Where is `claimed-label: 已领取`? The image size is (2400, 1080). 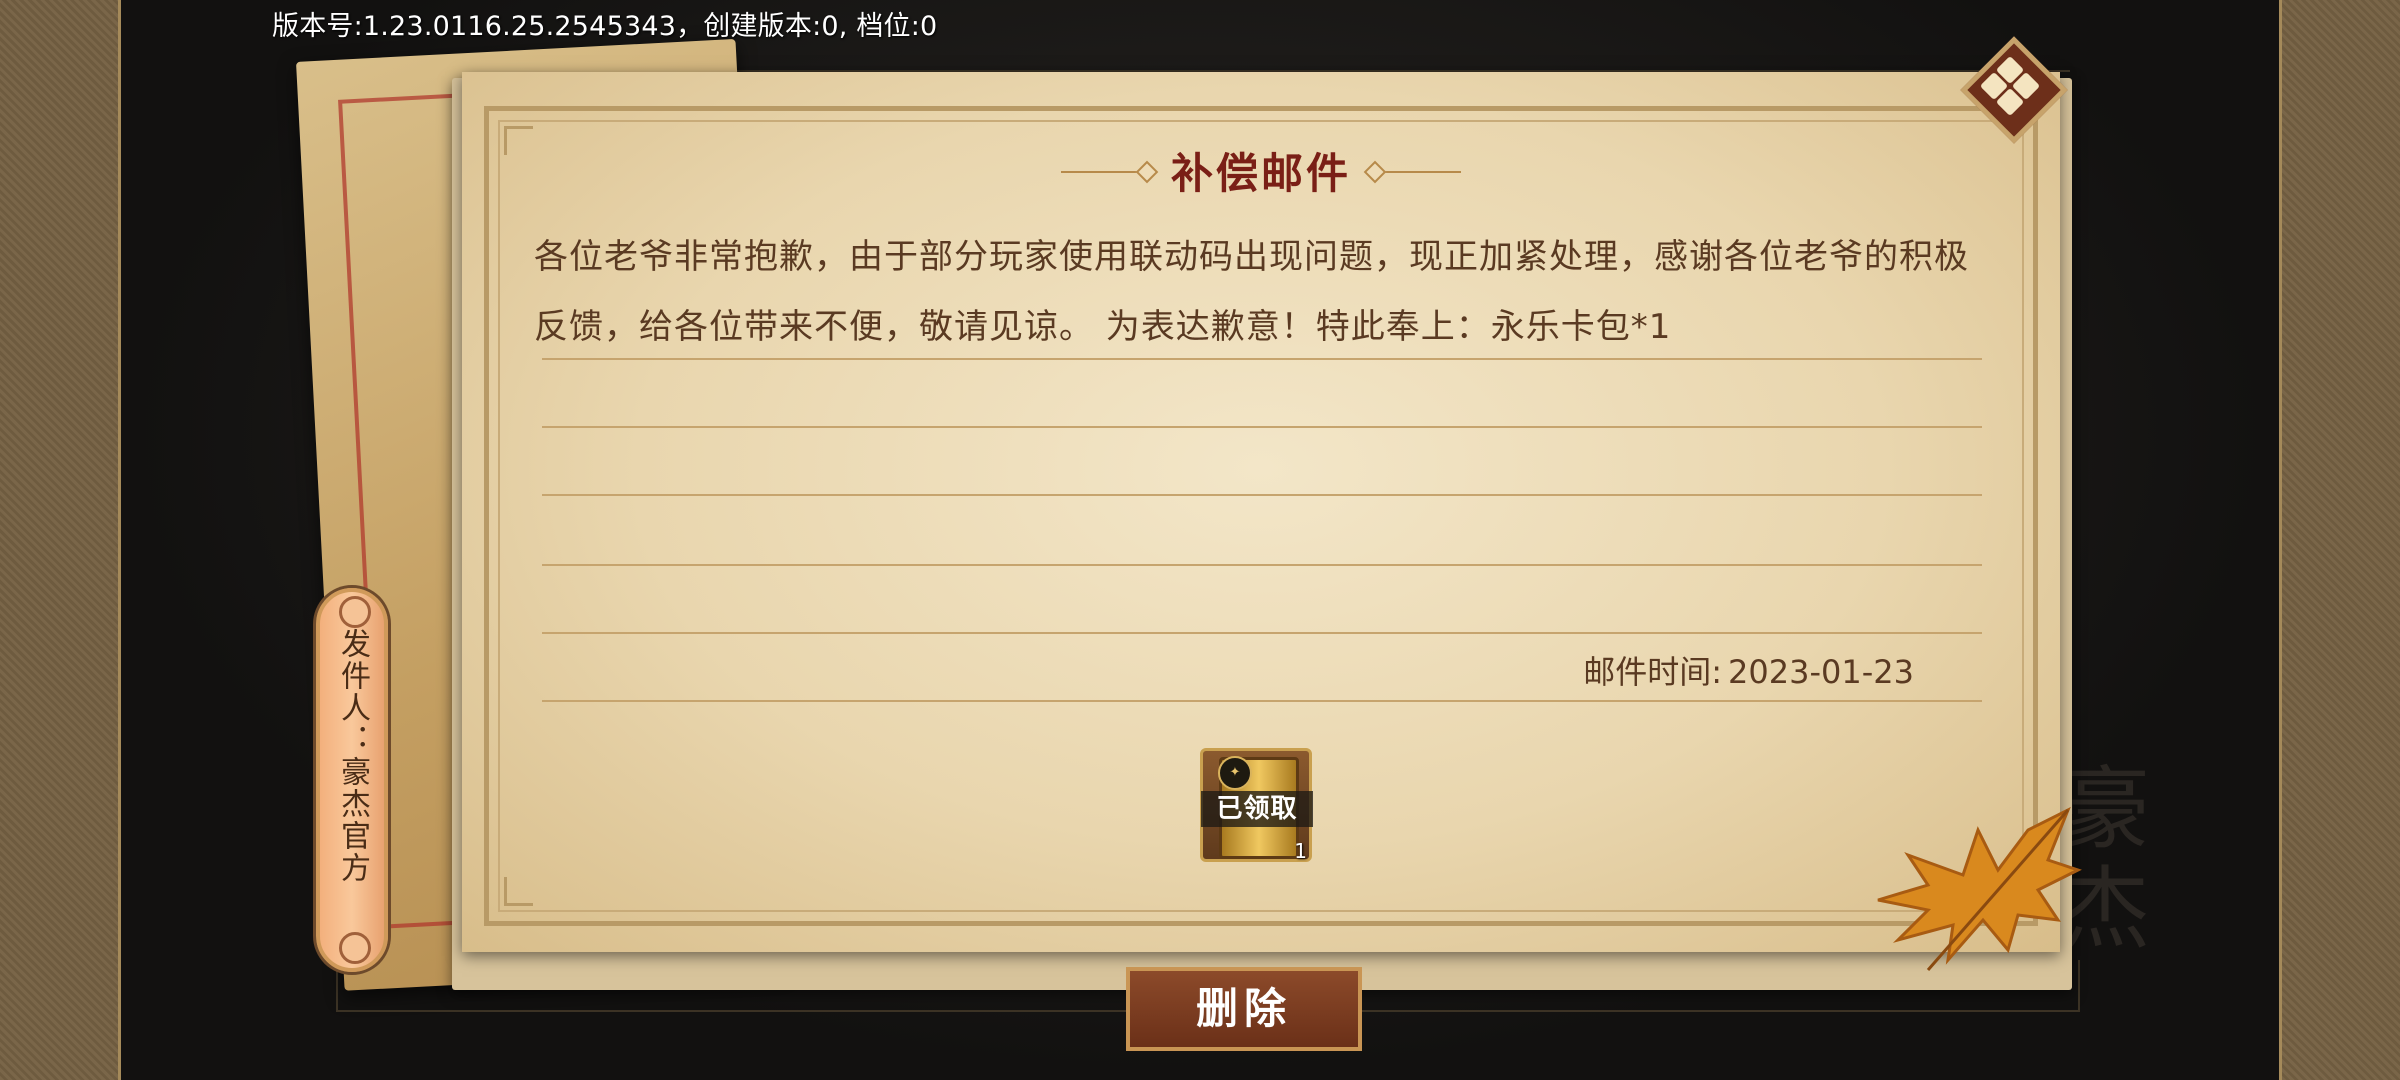
claimed-label: 已领取 is located at coordinates (1257, 809).